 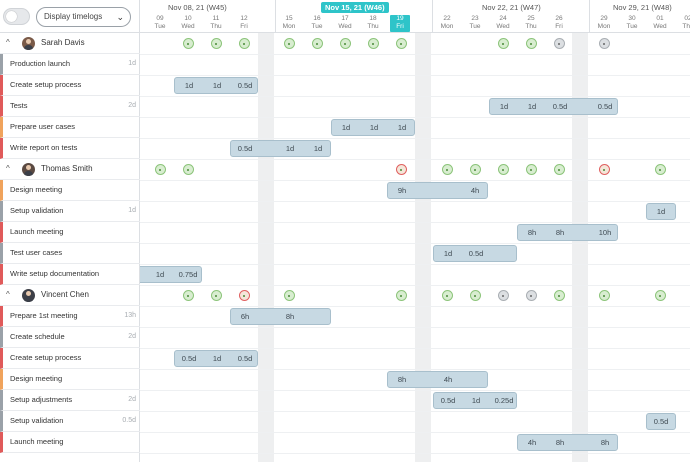 I want to click on task-estimate: 2d, so click(x=132, y=105).